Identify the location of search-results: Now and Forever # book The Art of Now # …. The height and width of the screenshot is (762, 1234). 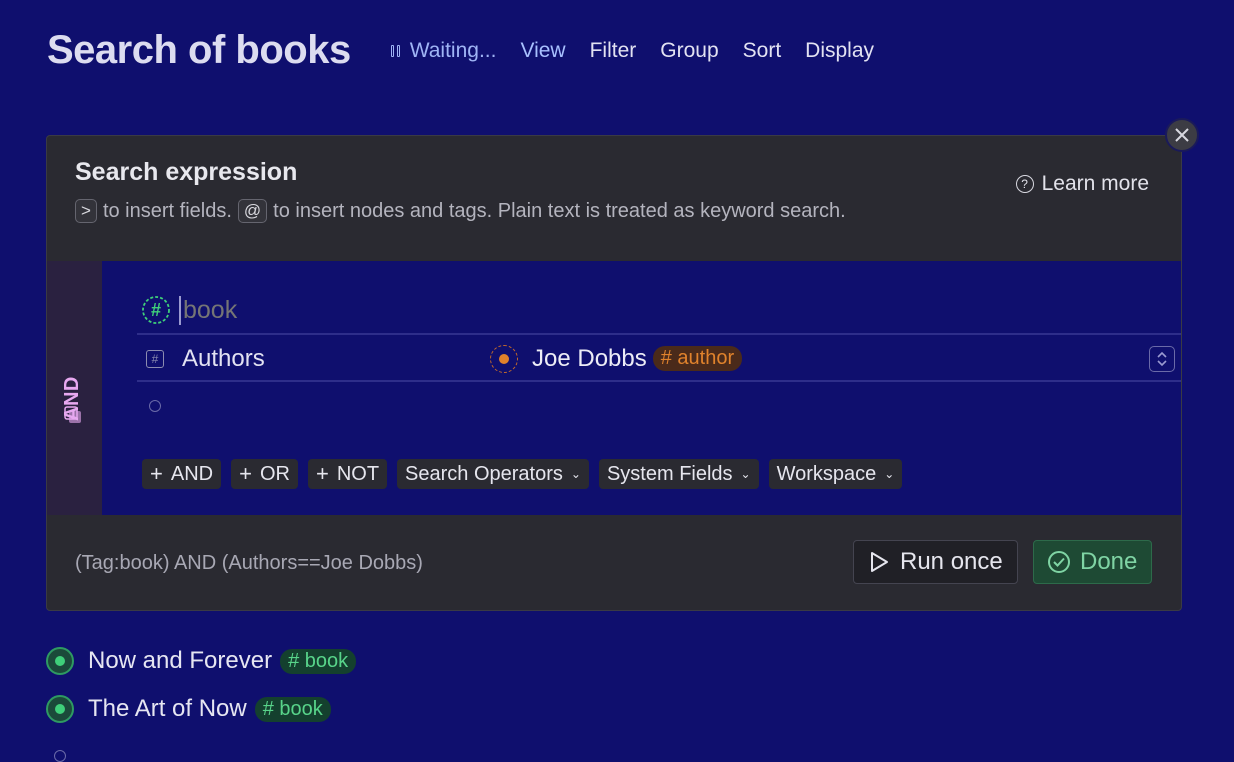
(201, 694).